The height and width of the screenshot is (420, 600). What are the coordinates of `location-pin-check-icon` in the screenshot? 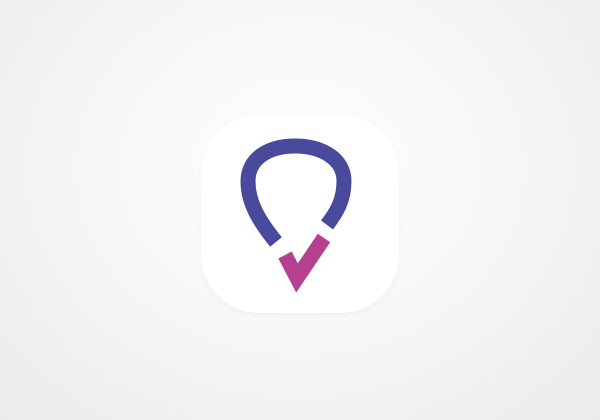 It's located at (296, 215).